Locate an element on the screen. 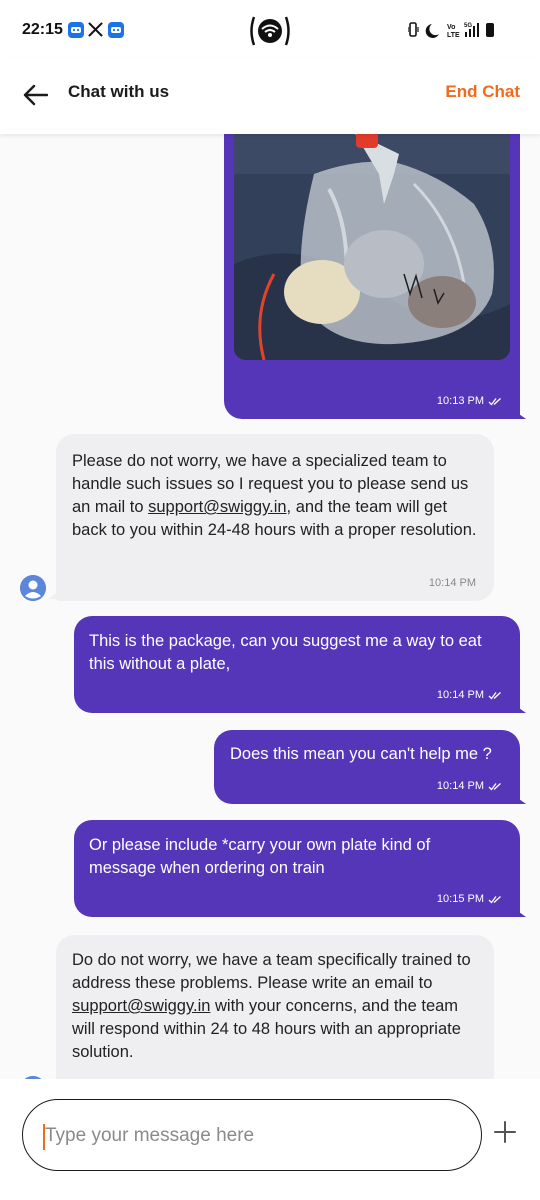 This screenshot has height=1200, width=540. package-photo is located at coordinates (372, 247).